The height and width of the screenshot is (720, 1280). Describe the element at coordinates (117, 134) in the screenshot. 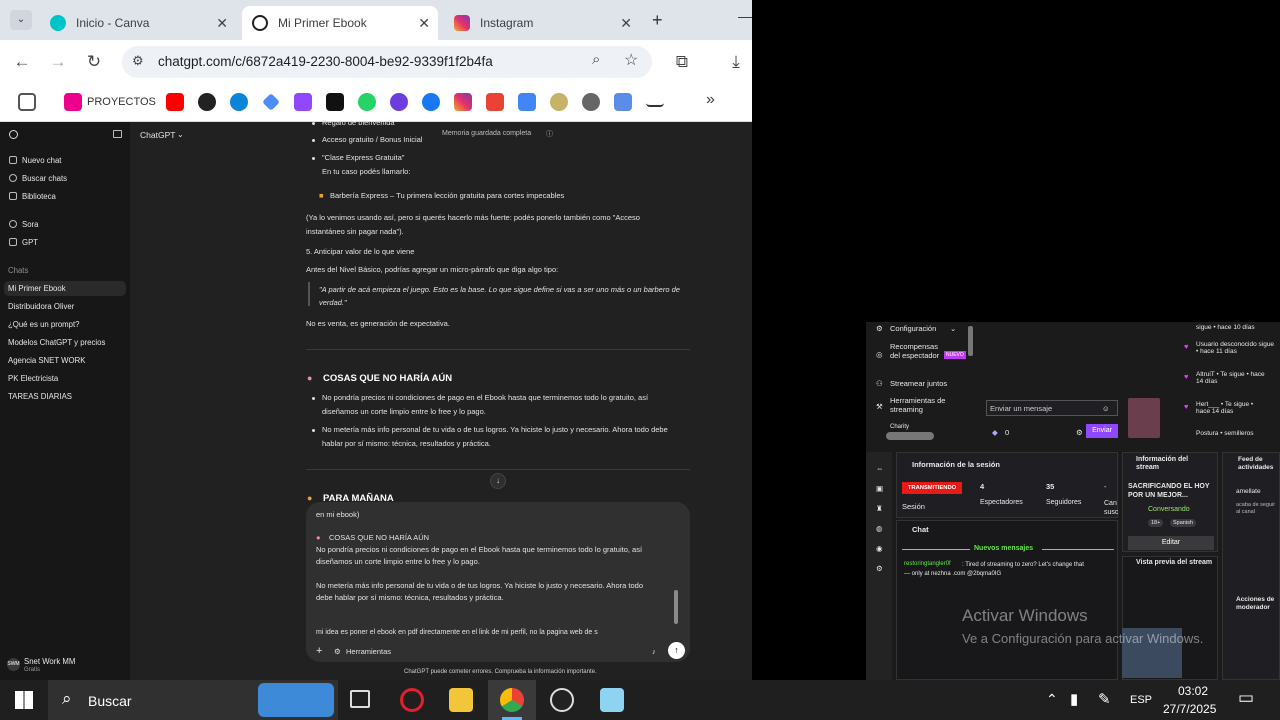

I see `toggle-sidebar-icon` at that location.